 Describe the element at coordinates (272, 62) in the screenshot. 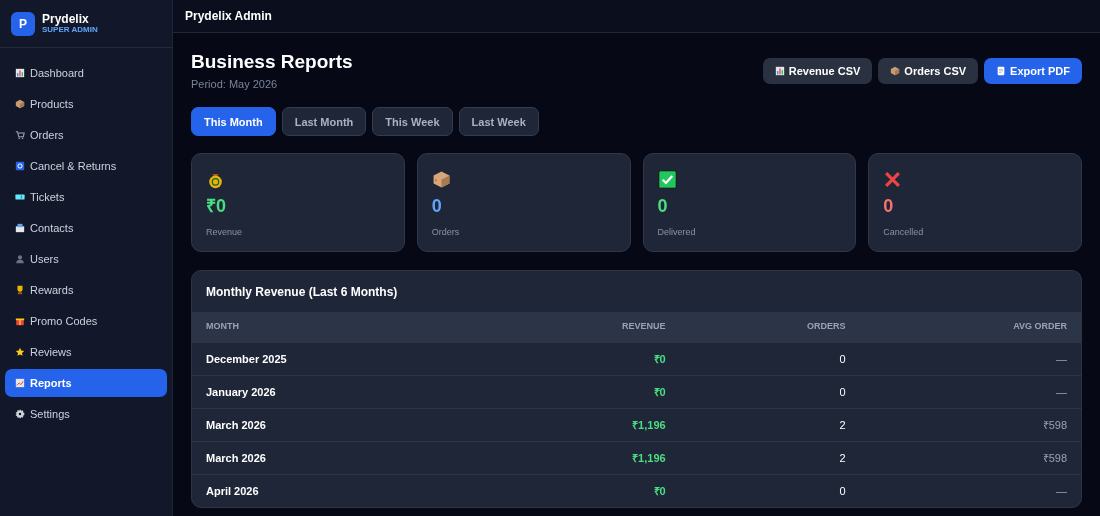

I see `page-title: Business Reports` at that location.